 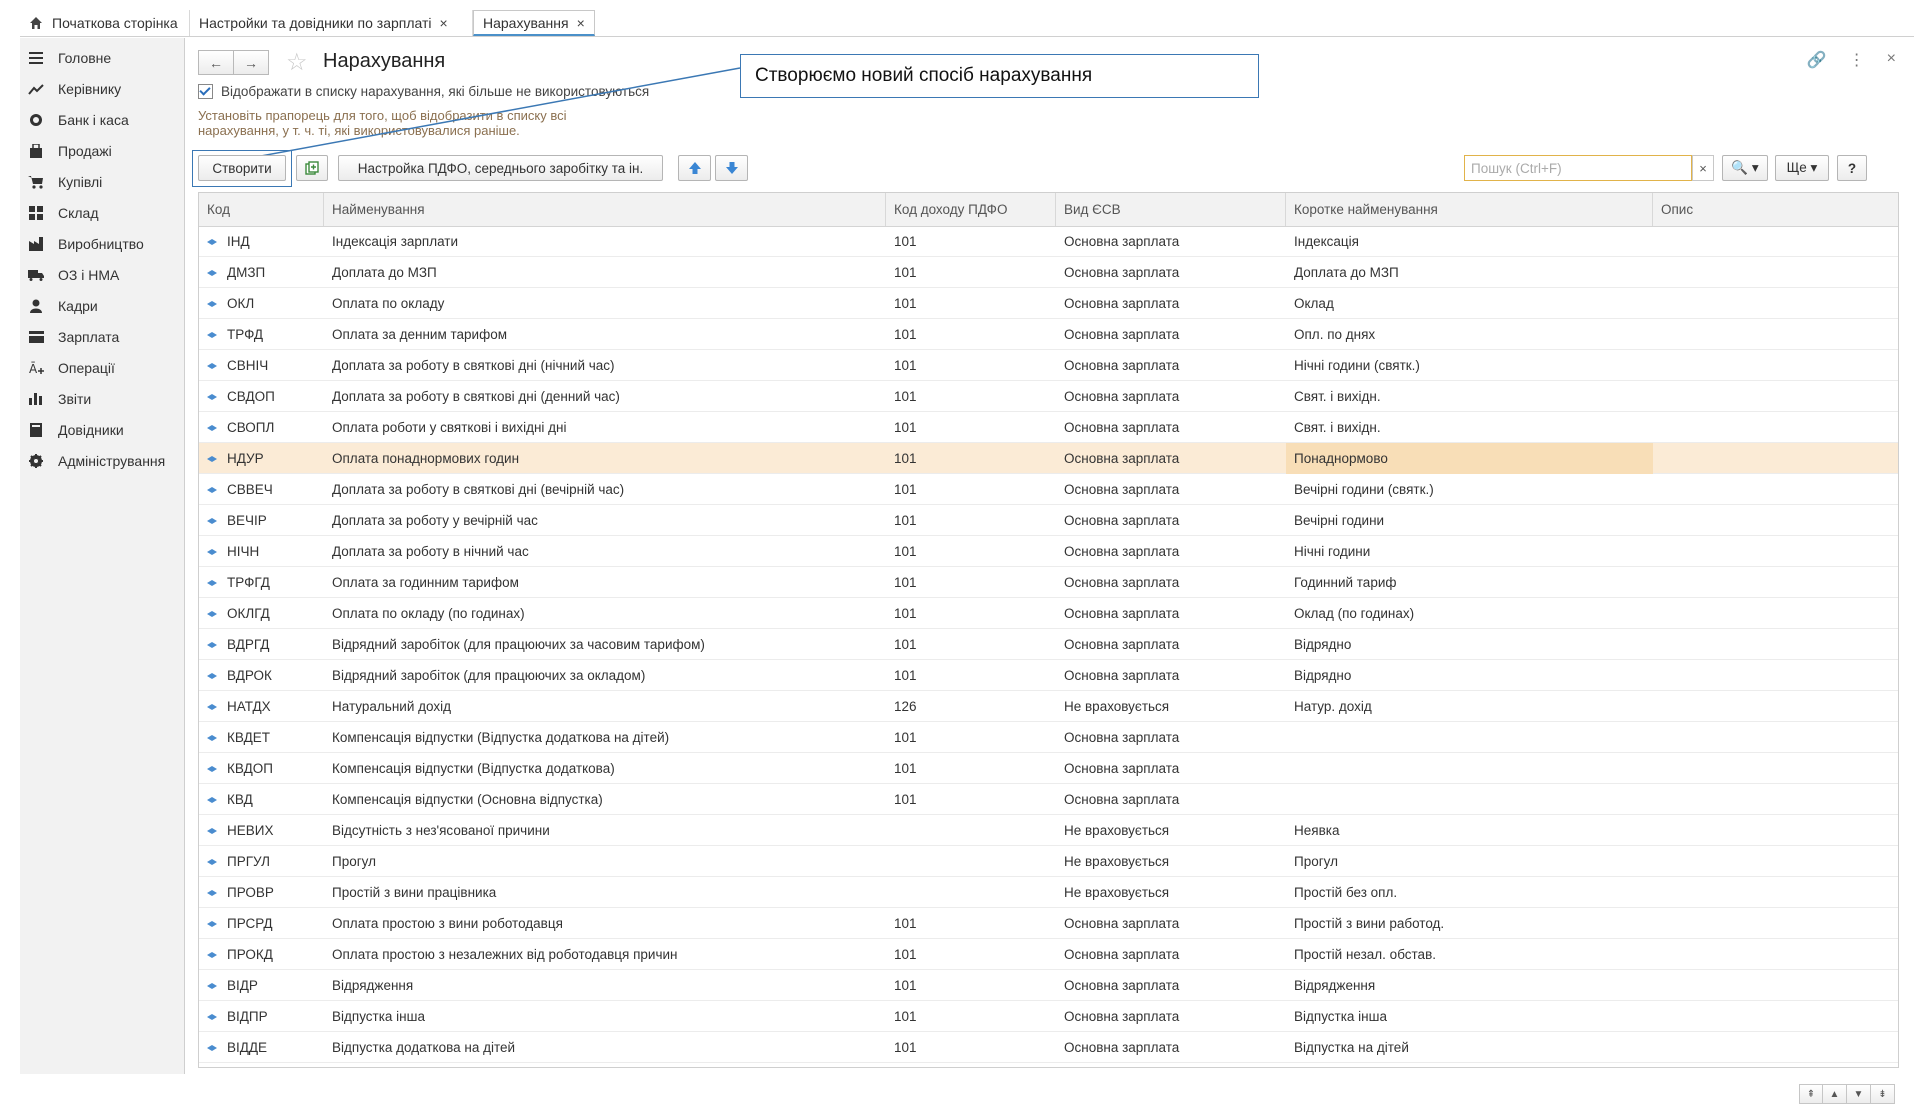 I want to click on sidebar-item-manager: Керівнику, so click(x=74, y=89).